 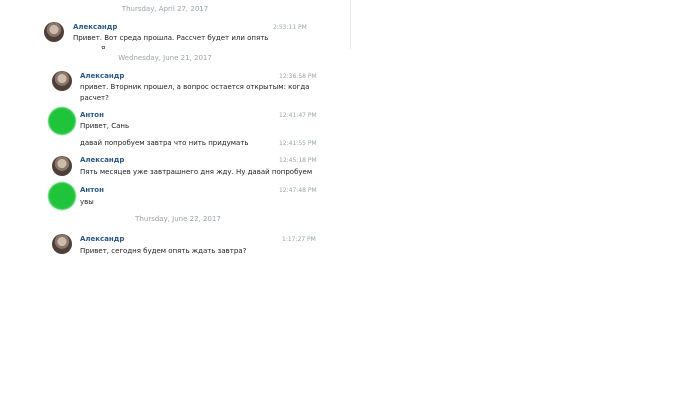 What do you see at coordinates (298, 143) in the screenshot?
I see `message-time: 12:41:55 PM` at bounding box center [298, 143].